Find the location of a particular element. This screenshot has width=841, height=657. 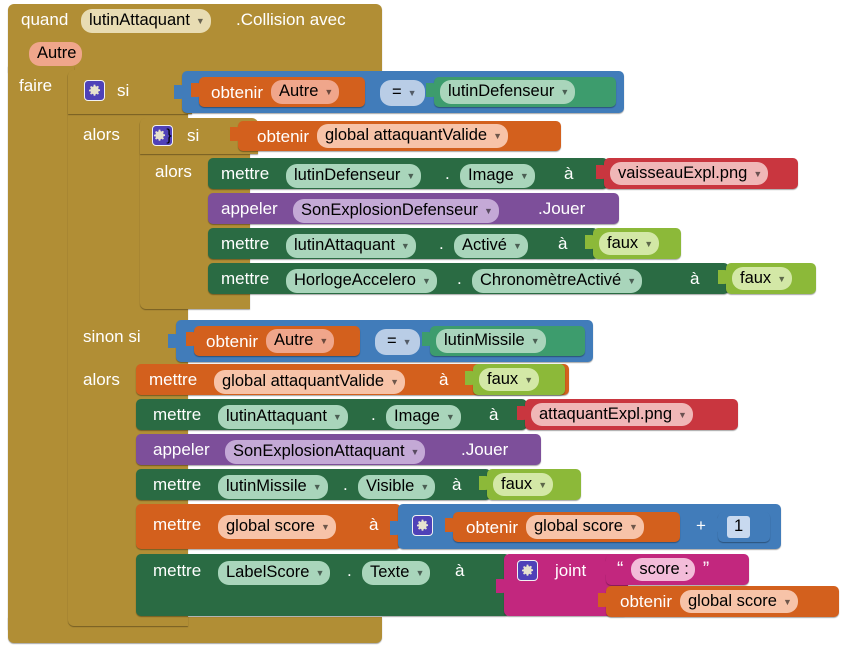

math-number-value: 1 is located at coordinates (739, 526).